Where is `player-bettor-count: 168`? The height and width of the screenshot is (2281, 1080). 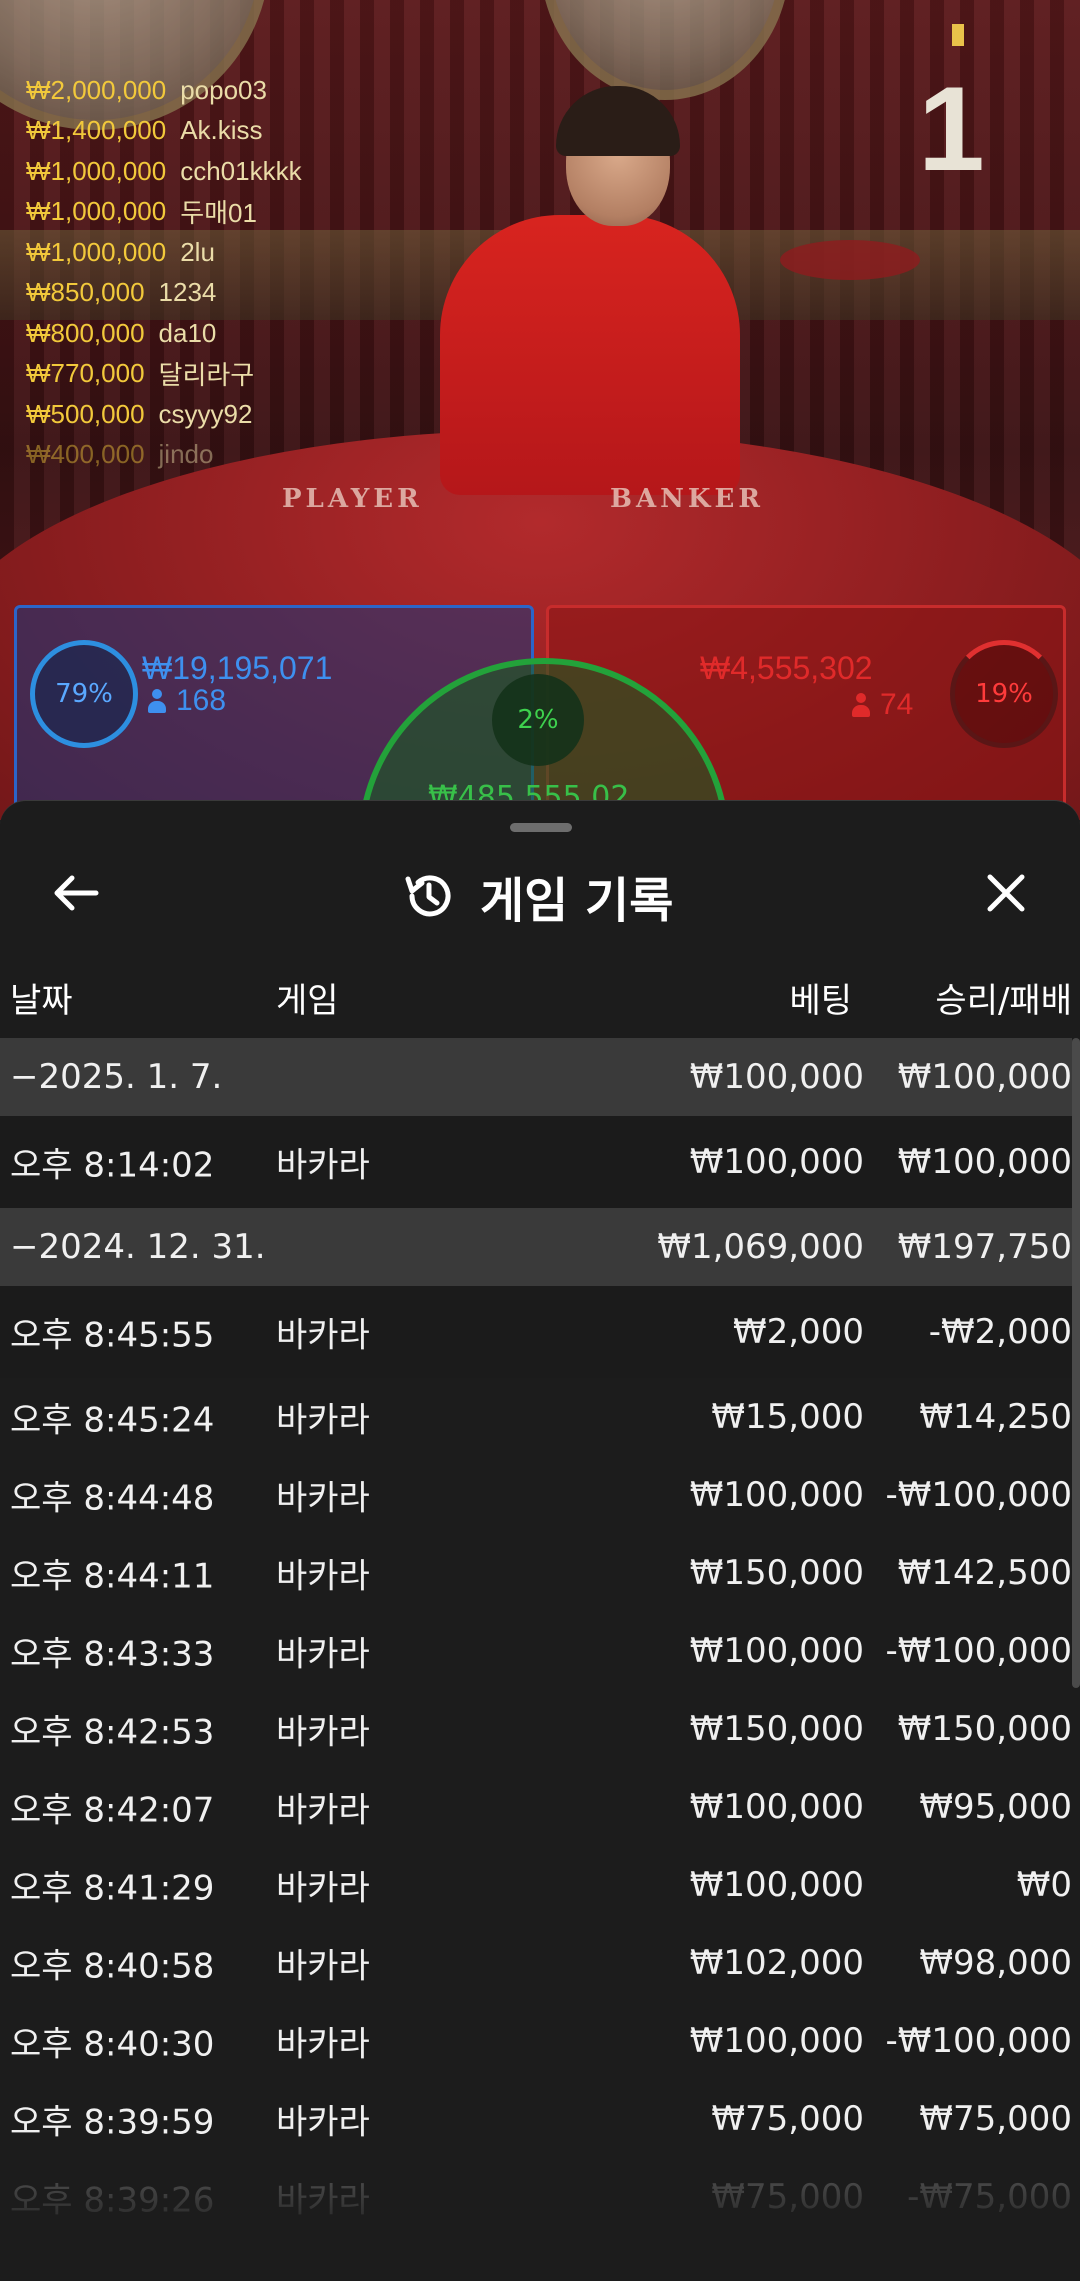
player-bettor-count: 168 is located at coordinates (201, 700).